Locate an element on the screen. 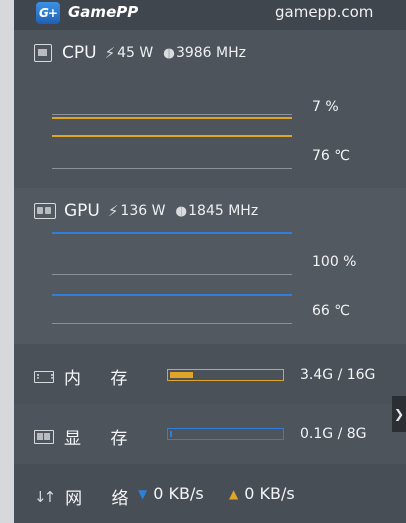 Image resolution: width=406 pixels, height=523 pixels. chevron-right-icon: ❯ is located at coordinates (399, 414).